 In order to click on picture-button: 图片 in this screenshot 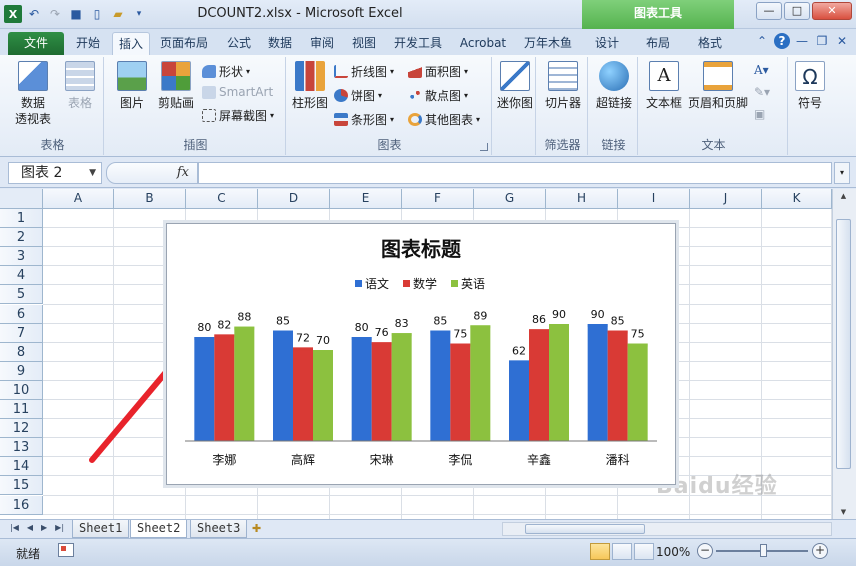, I will do `click(132, 86)`.